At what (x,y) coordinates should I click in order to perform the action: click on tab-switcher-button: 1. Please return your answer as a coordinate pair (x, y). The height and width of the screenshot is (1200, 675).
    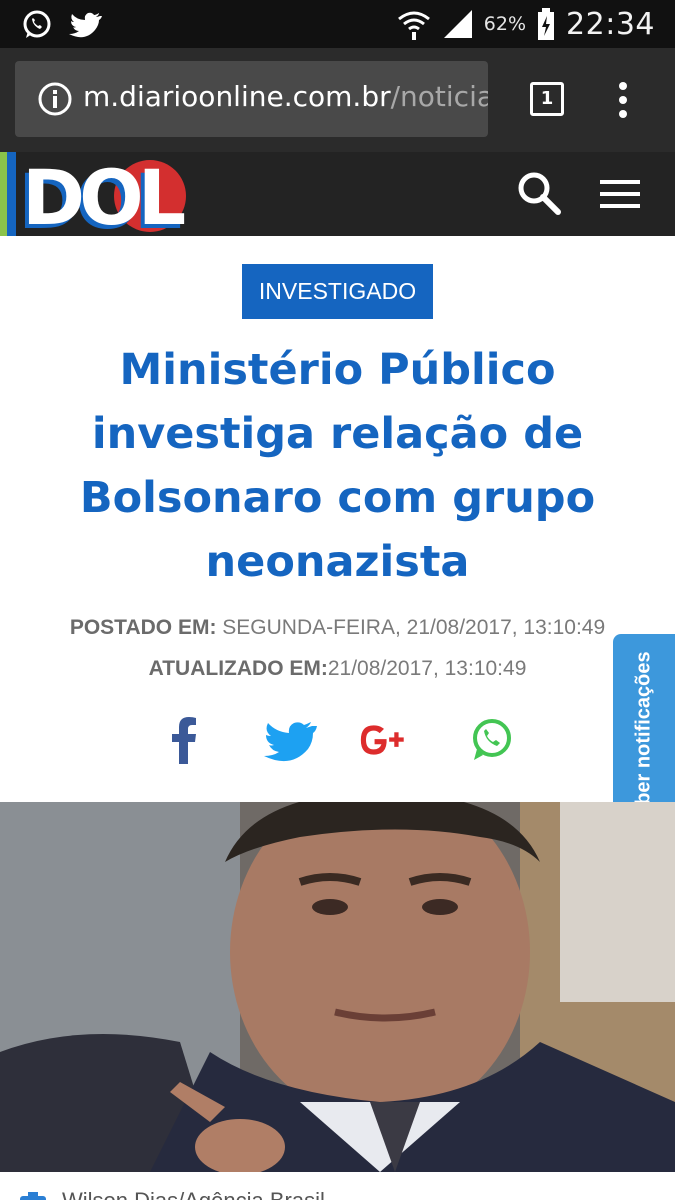
    Looking at the image, I should click on (547, 99).